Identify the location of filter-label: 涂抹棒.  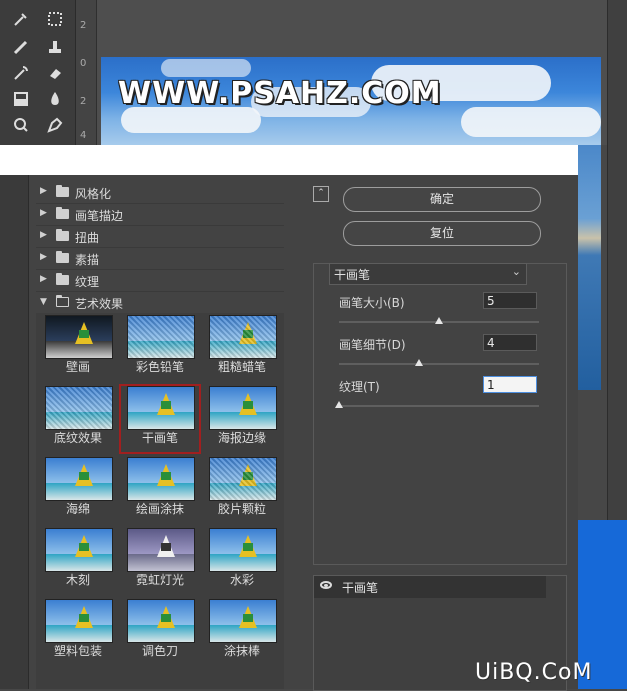
(242, 650).